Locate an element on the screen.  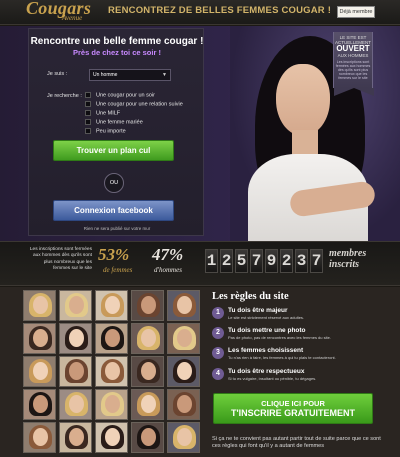
cta-line2: T'INSCRIRE GRATUITEMENT is located at coordinates (293, 413).